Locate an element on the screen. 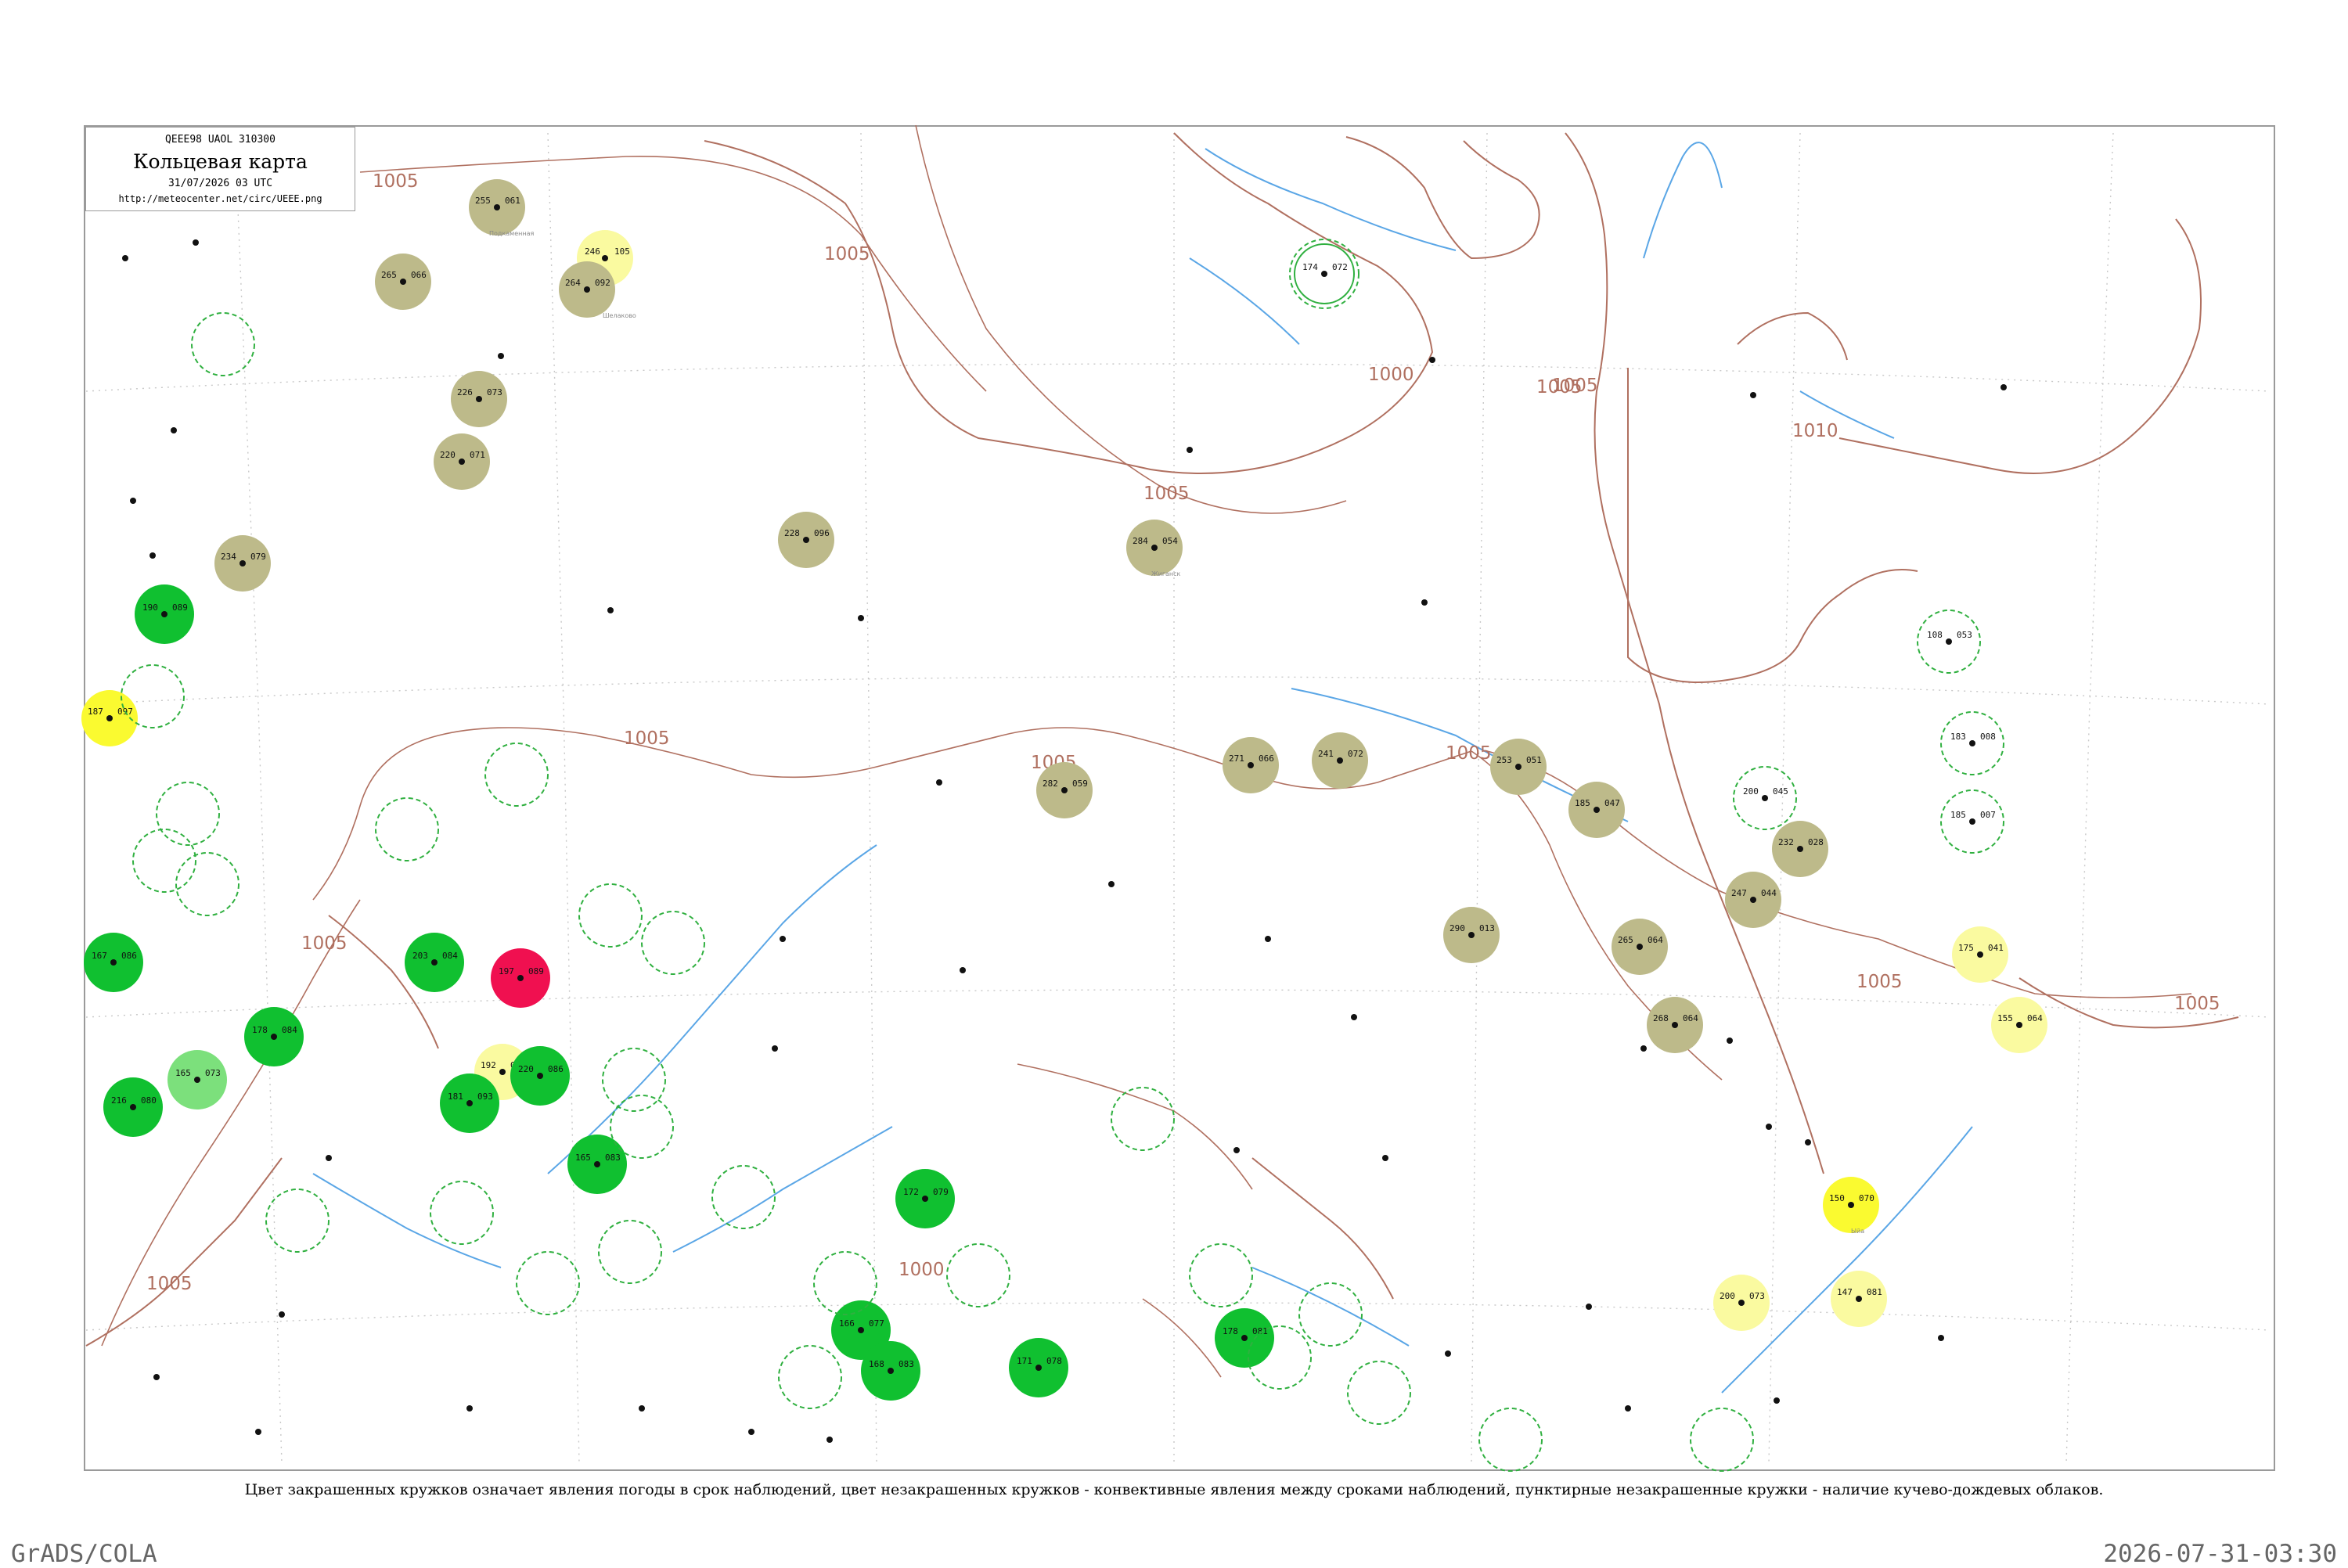 This screenshot has height=1568, width=2348. station-temp: 028 is located at coordinates (1816, 842).